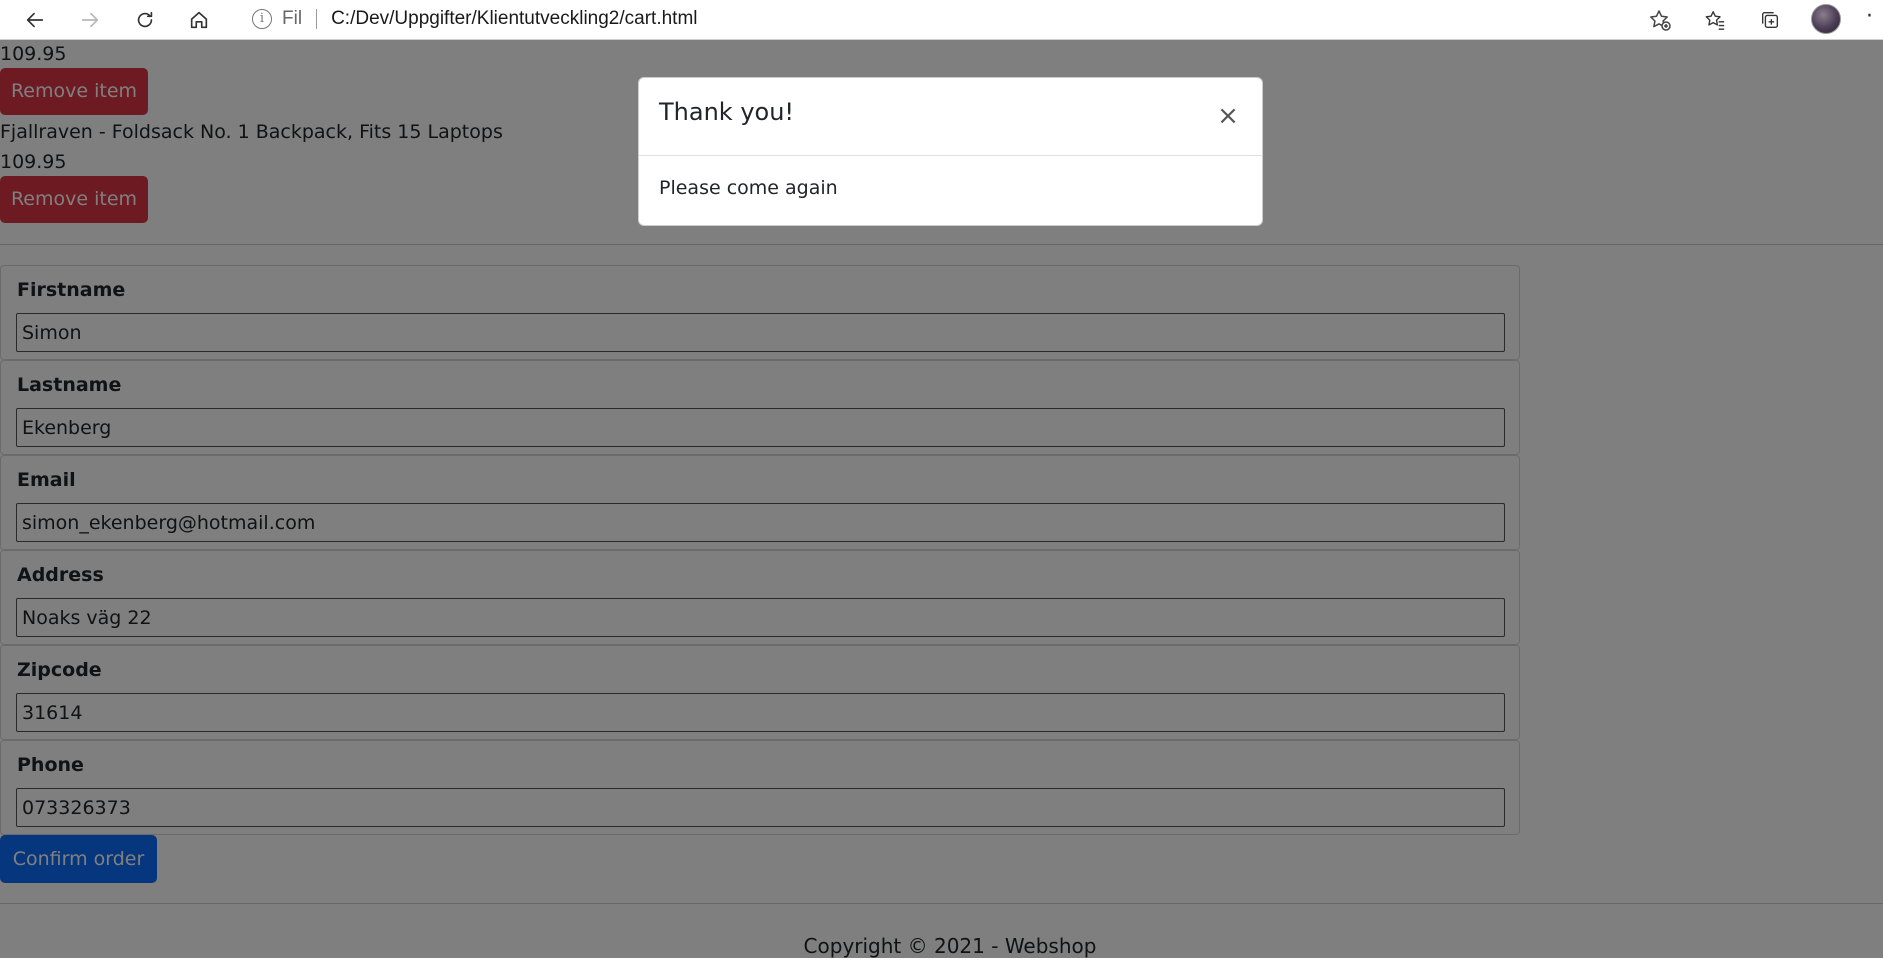 Image resolution: width=1883 pixels, height=961 pixels. What do you see at coordinates (1770, 20) in the screenshot?
I see `collections-icon` at bounding box center [1770, 20].